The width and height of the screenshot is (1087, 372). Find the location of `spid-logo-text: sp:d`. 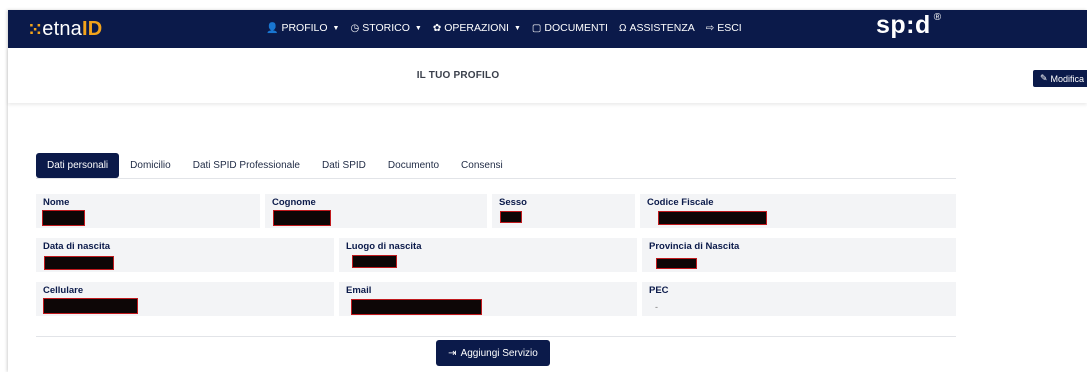

spid-logo-text: sp:d is located at coordinates (903, 25).